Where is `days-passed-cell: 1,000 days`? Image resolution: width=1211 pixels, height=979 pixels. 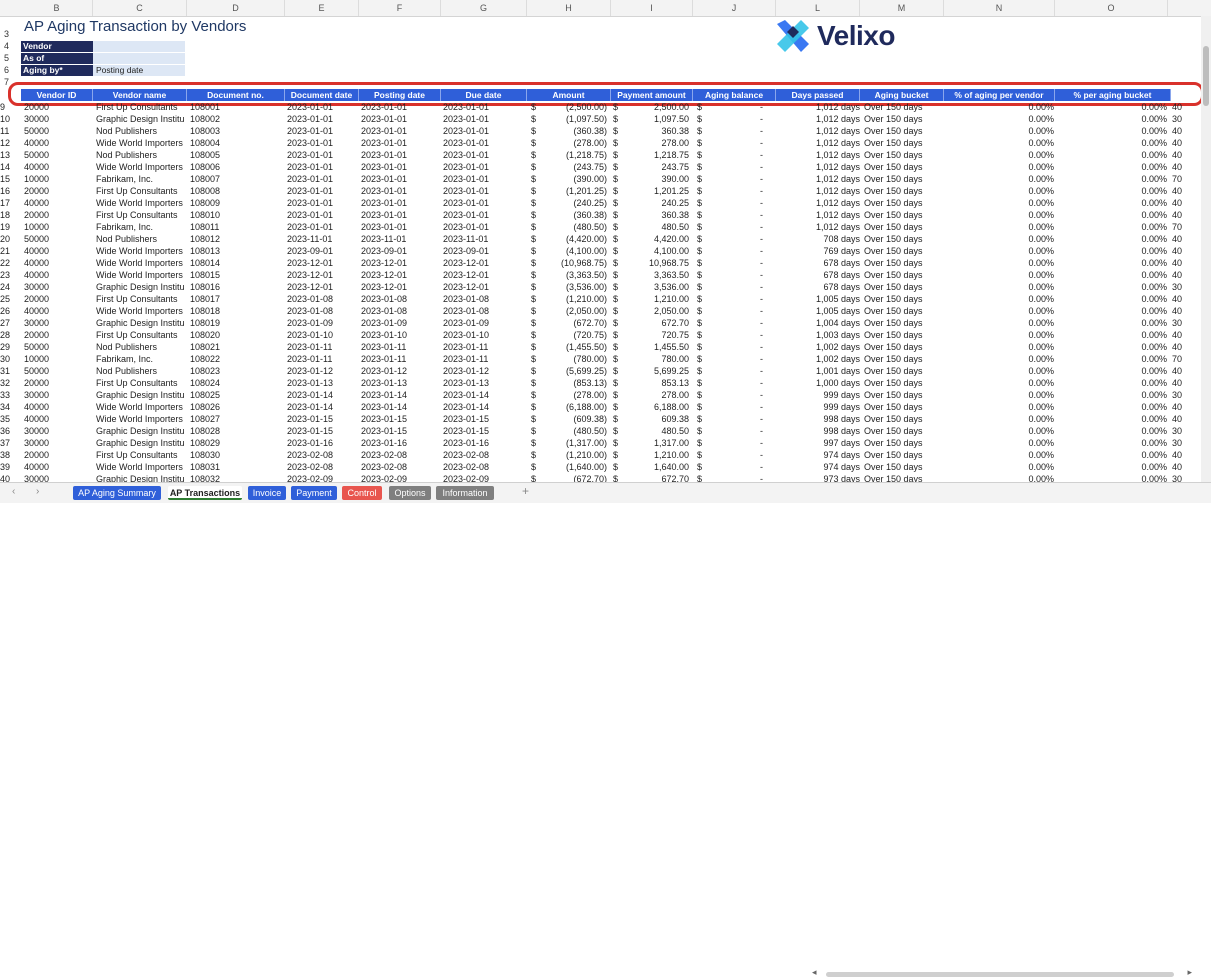
days-passed-cell: 1,000 days is located at coordinates (818, 383).